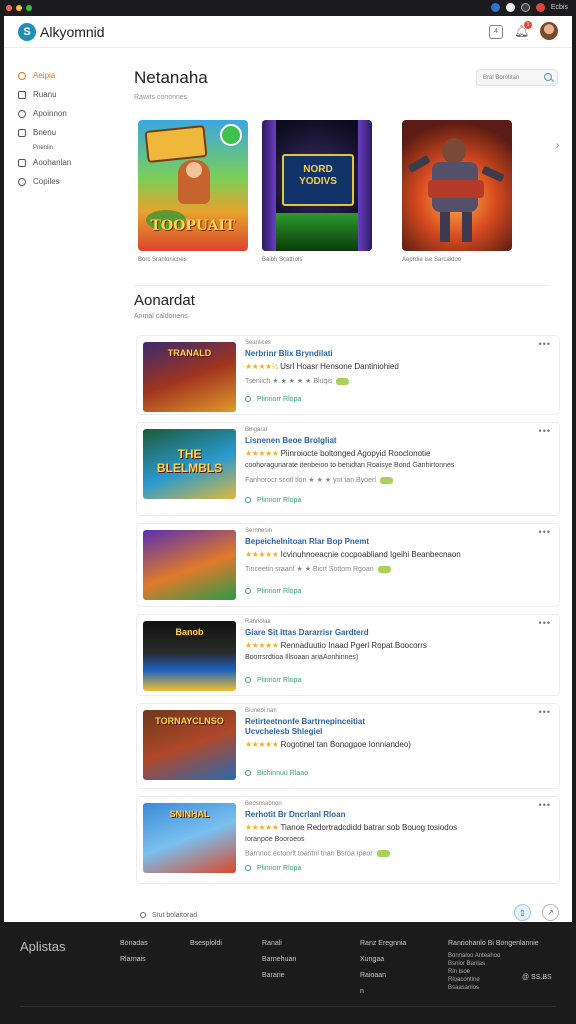 This screenshot has height=1024, width=576. What do you see at coordinates (289, 381) in the screenshot?
I see `meta-text: Tseniich ★ ★ ★ ★ ★ Bluqis` at bounding box center [289, 381].